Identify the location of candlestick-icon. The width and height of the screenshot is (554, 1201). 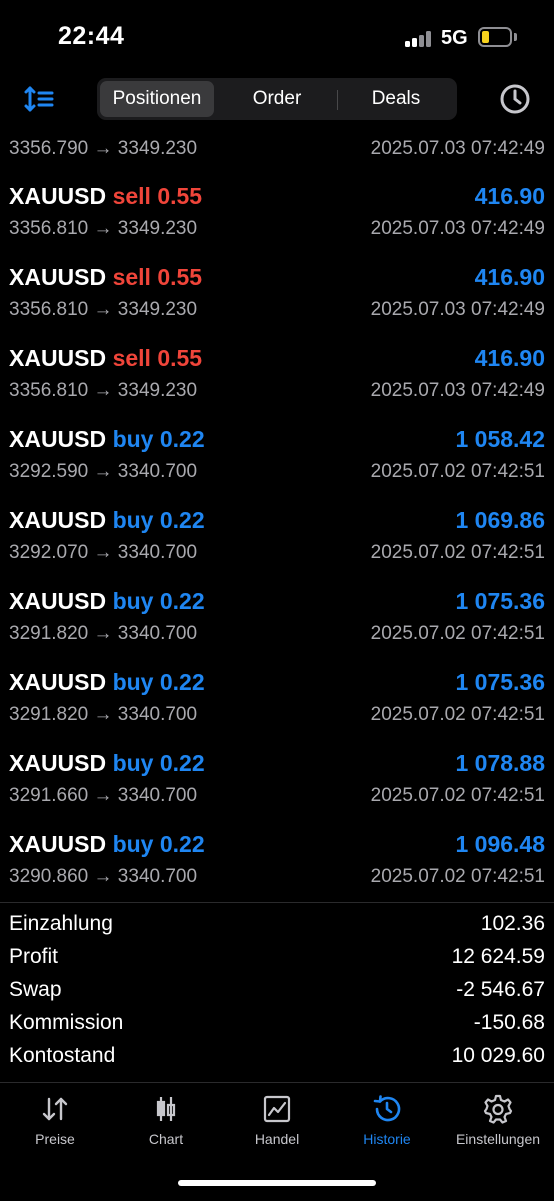
(166, 1109).